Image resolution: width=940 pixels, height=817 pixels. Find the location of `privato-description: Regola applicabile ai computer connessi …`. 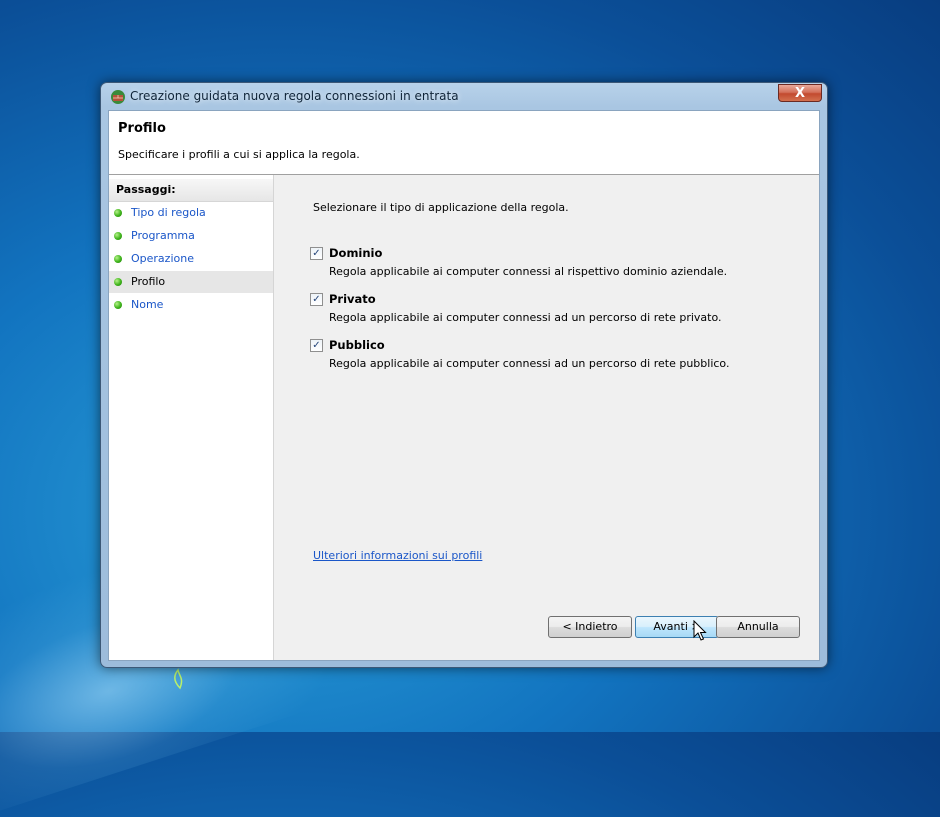

privato-description: Regola applicabile ai computer connessi … is located at coordinates (525, 317).